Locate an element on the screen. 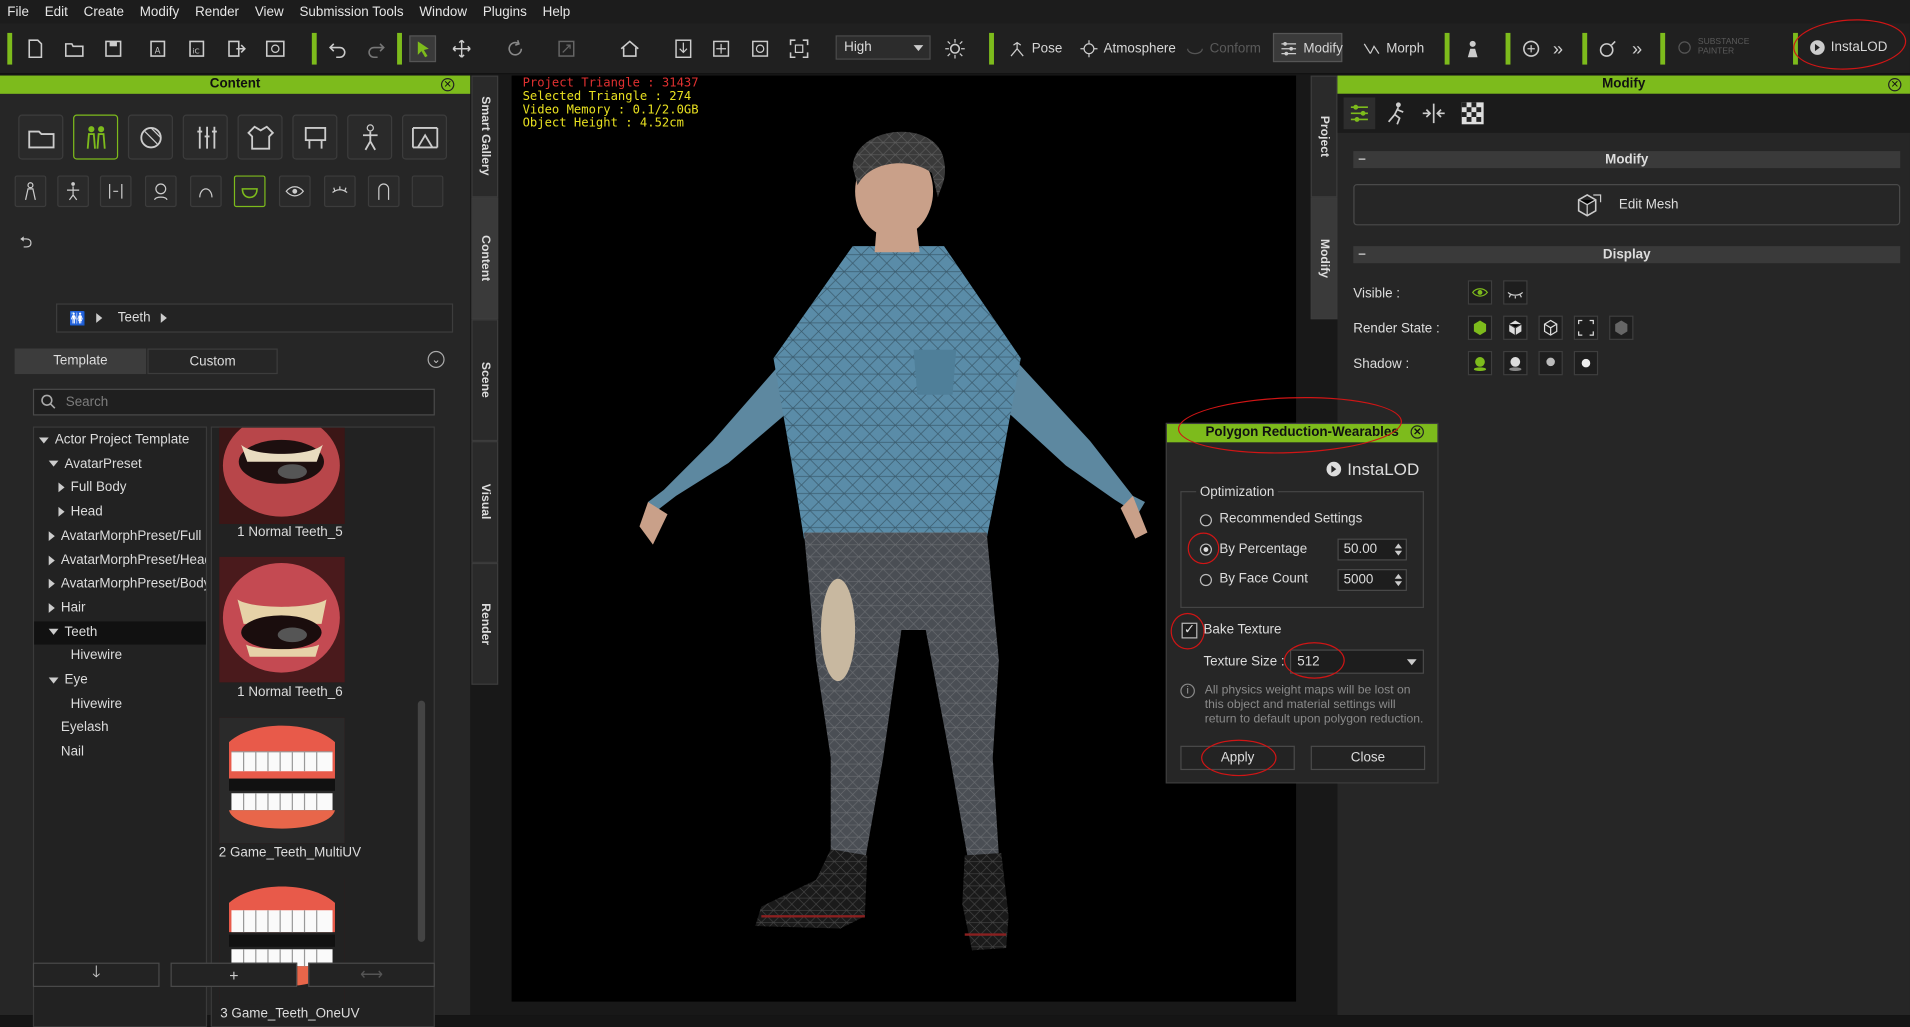  home-camera-icon is located at coordinates (629, 48).